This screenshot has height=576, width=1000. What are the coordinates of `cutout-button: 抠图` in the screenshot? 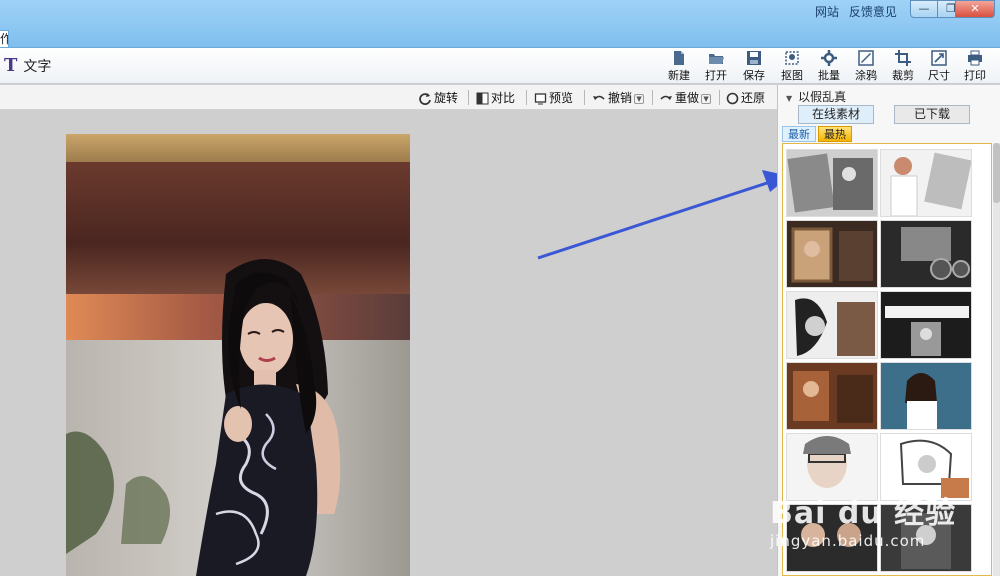 It's located at (792, 66).